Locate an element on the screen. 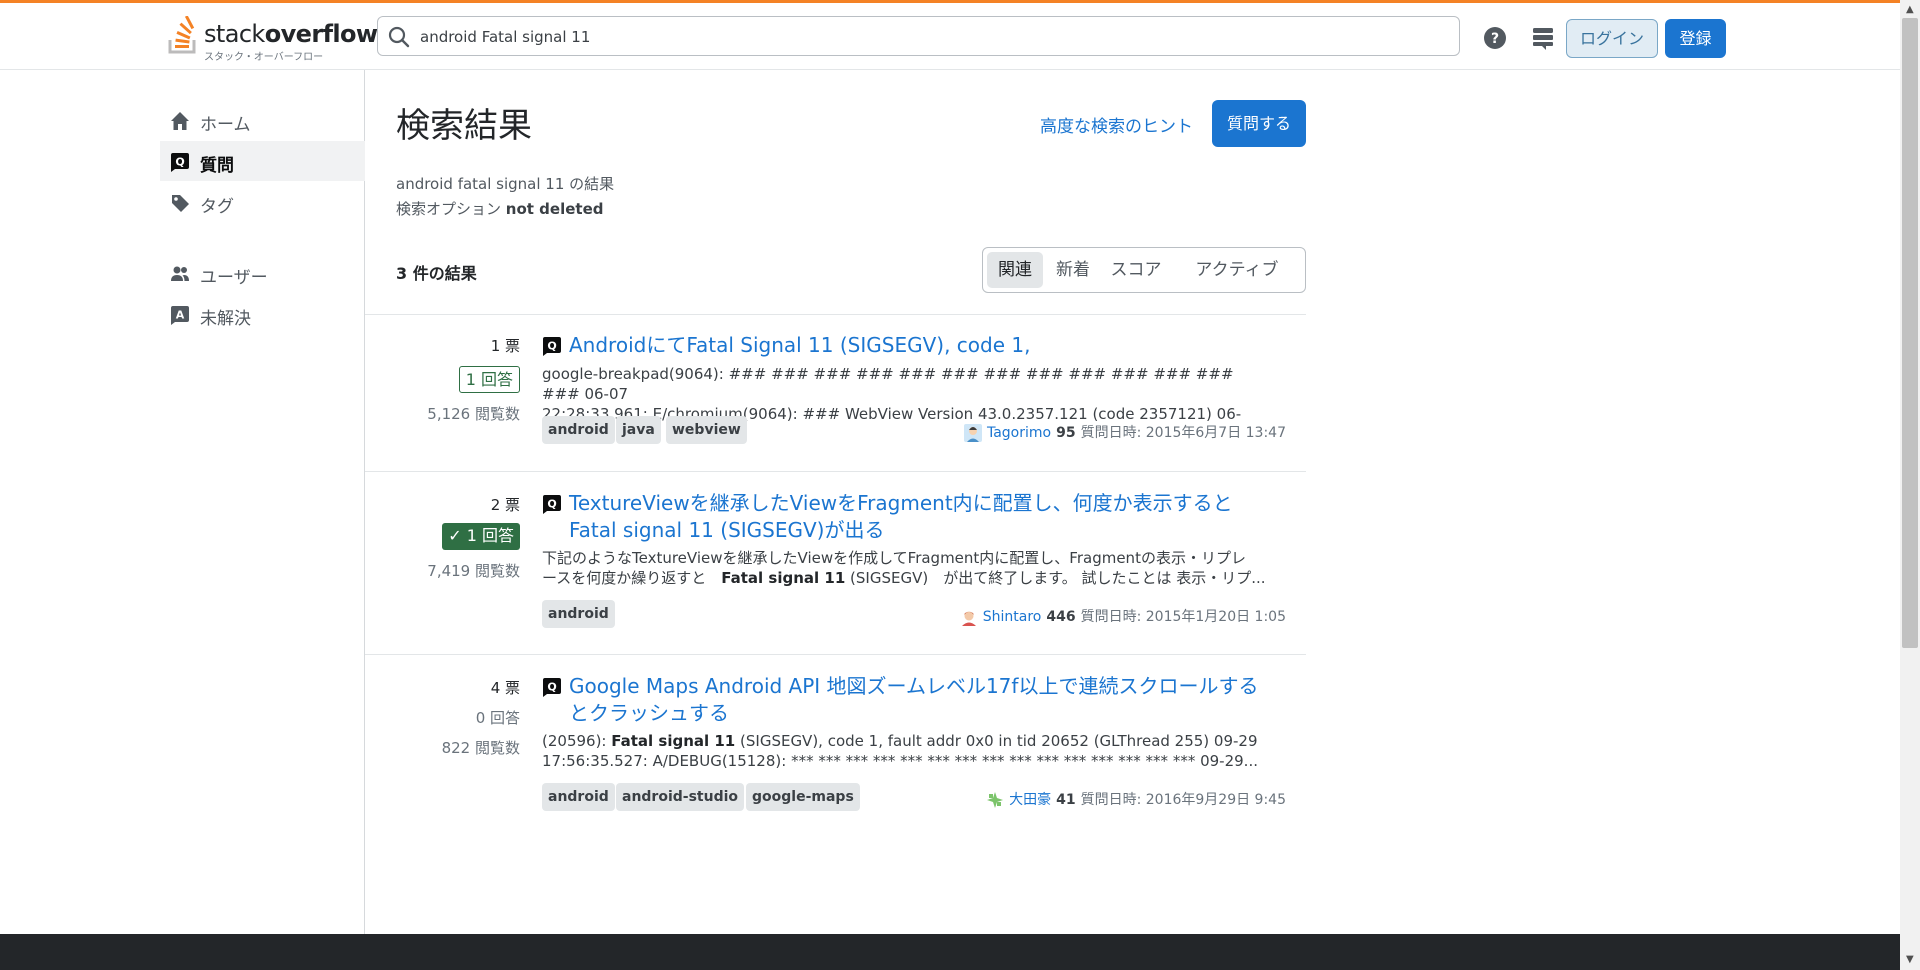  search-icon is located at coordinates (399, 37).